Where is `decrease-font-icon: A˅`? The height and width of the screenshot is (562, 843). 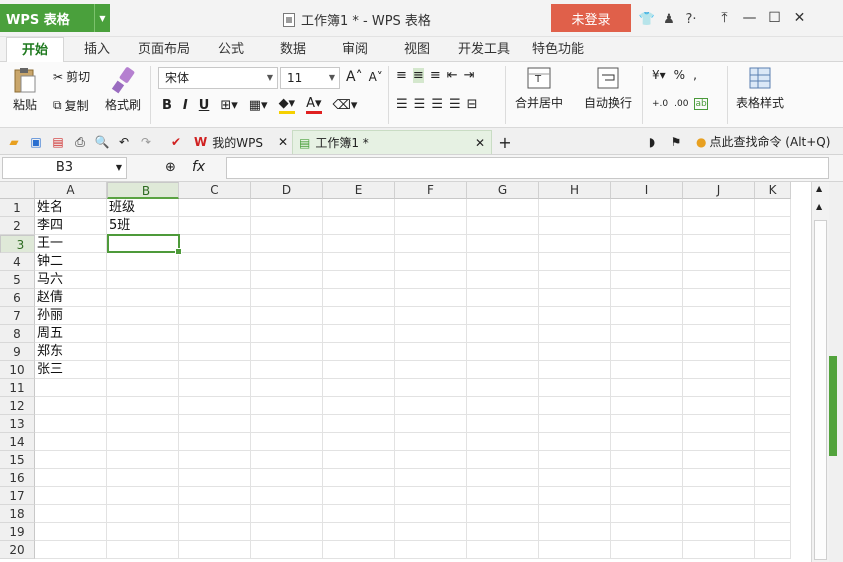 decrease-font-icon: A˅ is located at coordinates (376, 77).